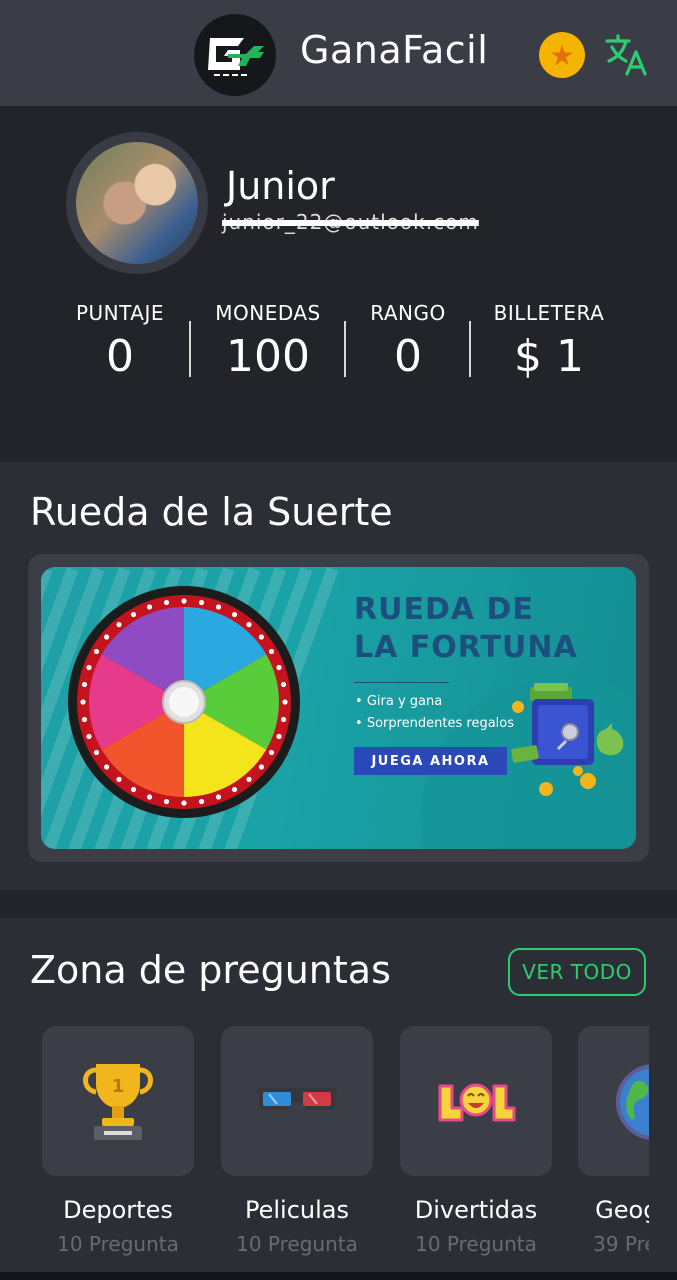 This screenshot has width=677, height=1280. Describe the element at coordinates (118, 1086) in the screenshot. I see `svg-text: 1` at that location.